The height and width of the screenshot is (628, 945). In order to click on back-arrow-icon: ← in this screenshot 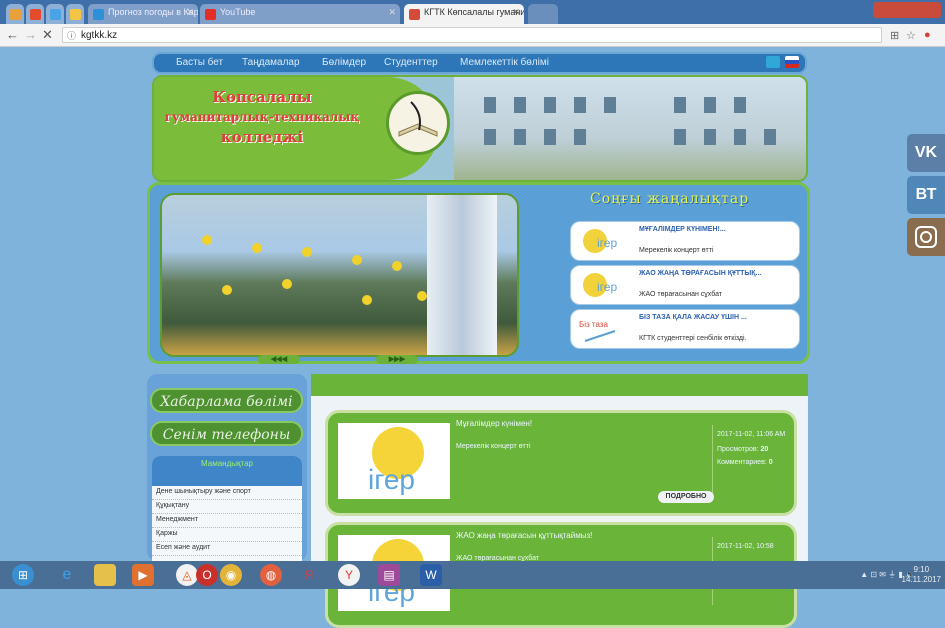, I will do `click(12, 34)`.